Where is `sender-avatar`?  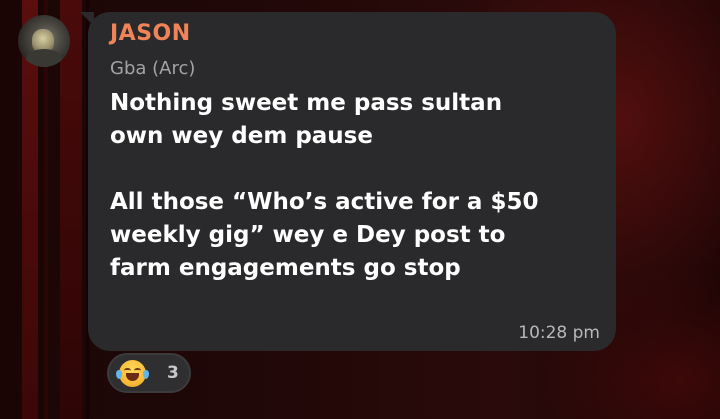 sender-avatar is located at coordinates (44, 41).